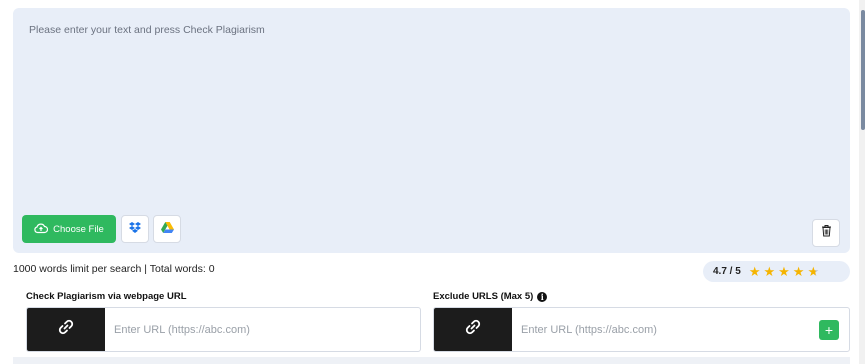 The image size is (865, 364). What do you see at coordinates (78, 229) in the screenshot?
I see `choose-file-label: Choose File` at bounding box center [78, 229].